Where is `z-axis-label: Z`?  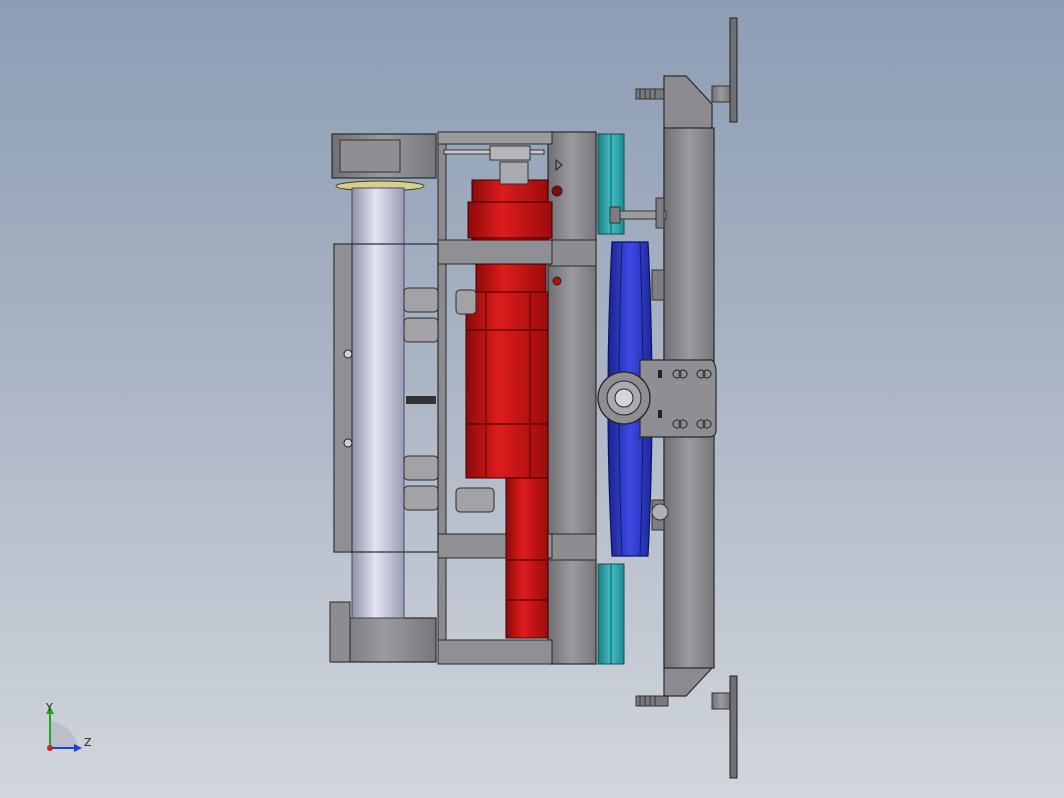 z-axis-label: Z is located at coordinates (88, 742).